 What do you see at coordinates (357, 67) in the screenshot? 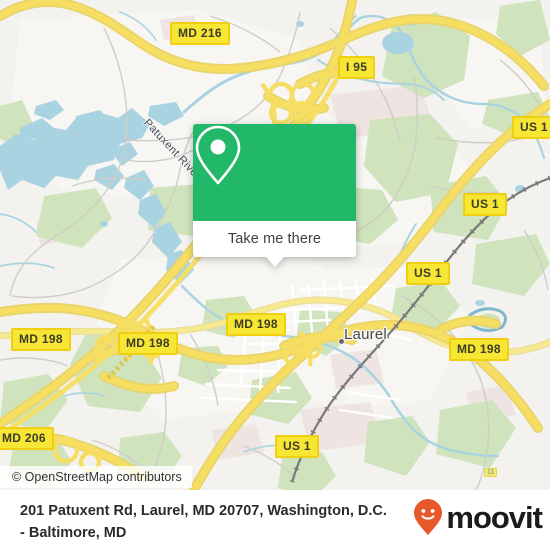
I see `road-shield-i95: I 95` at bounding box center [357, 67].